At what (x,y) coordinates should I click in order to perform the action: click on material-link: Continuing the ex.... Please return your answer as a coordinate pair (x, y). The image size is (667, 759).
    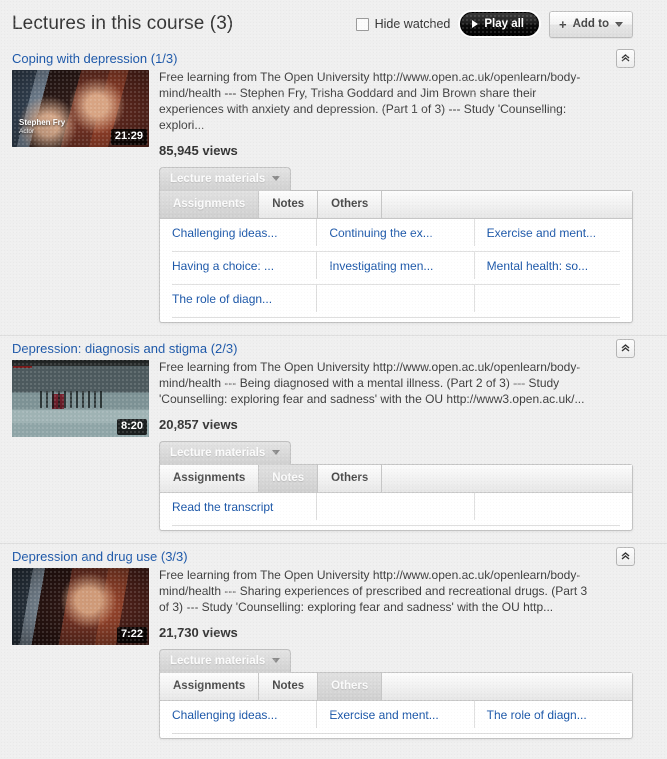
    Looking at the image, I should click on (380, 233).